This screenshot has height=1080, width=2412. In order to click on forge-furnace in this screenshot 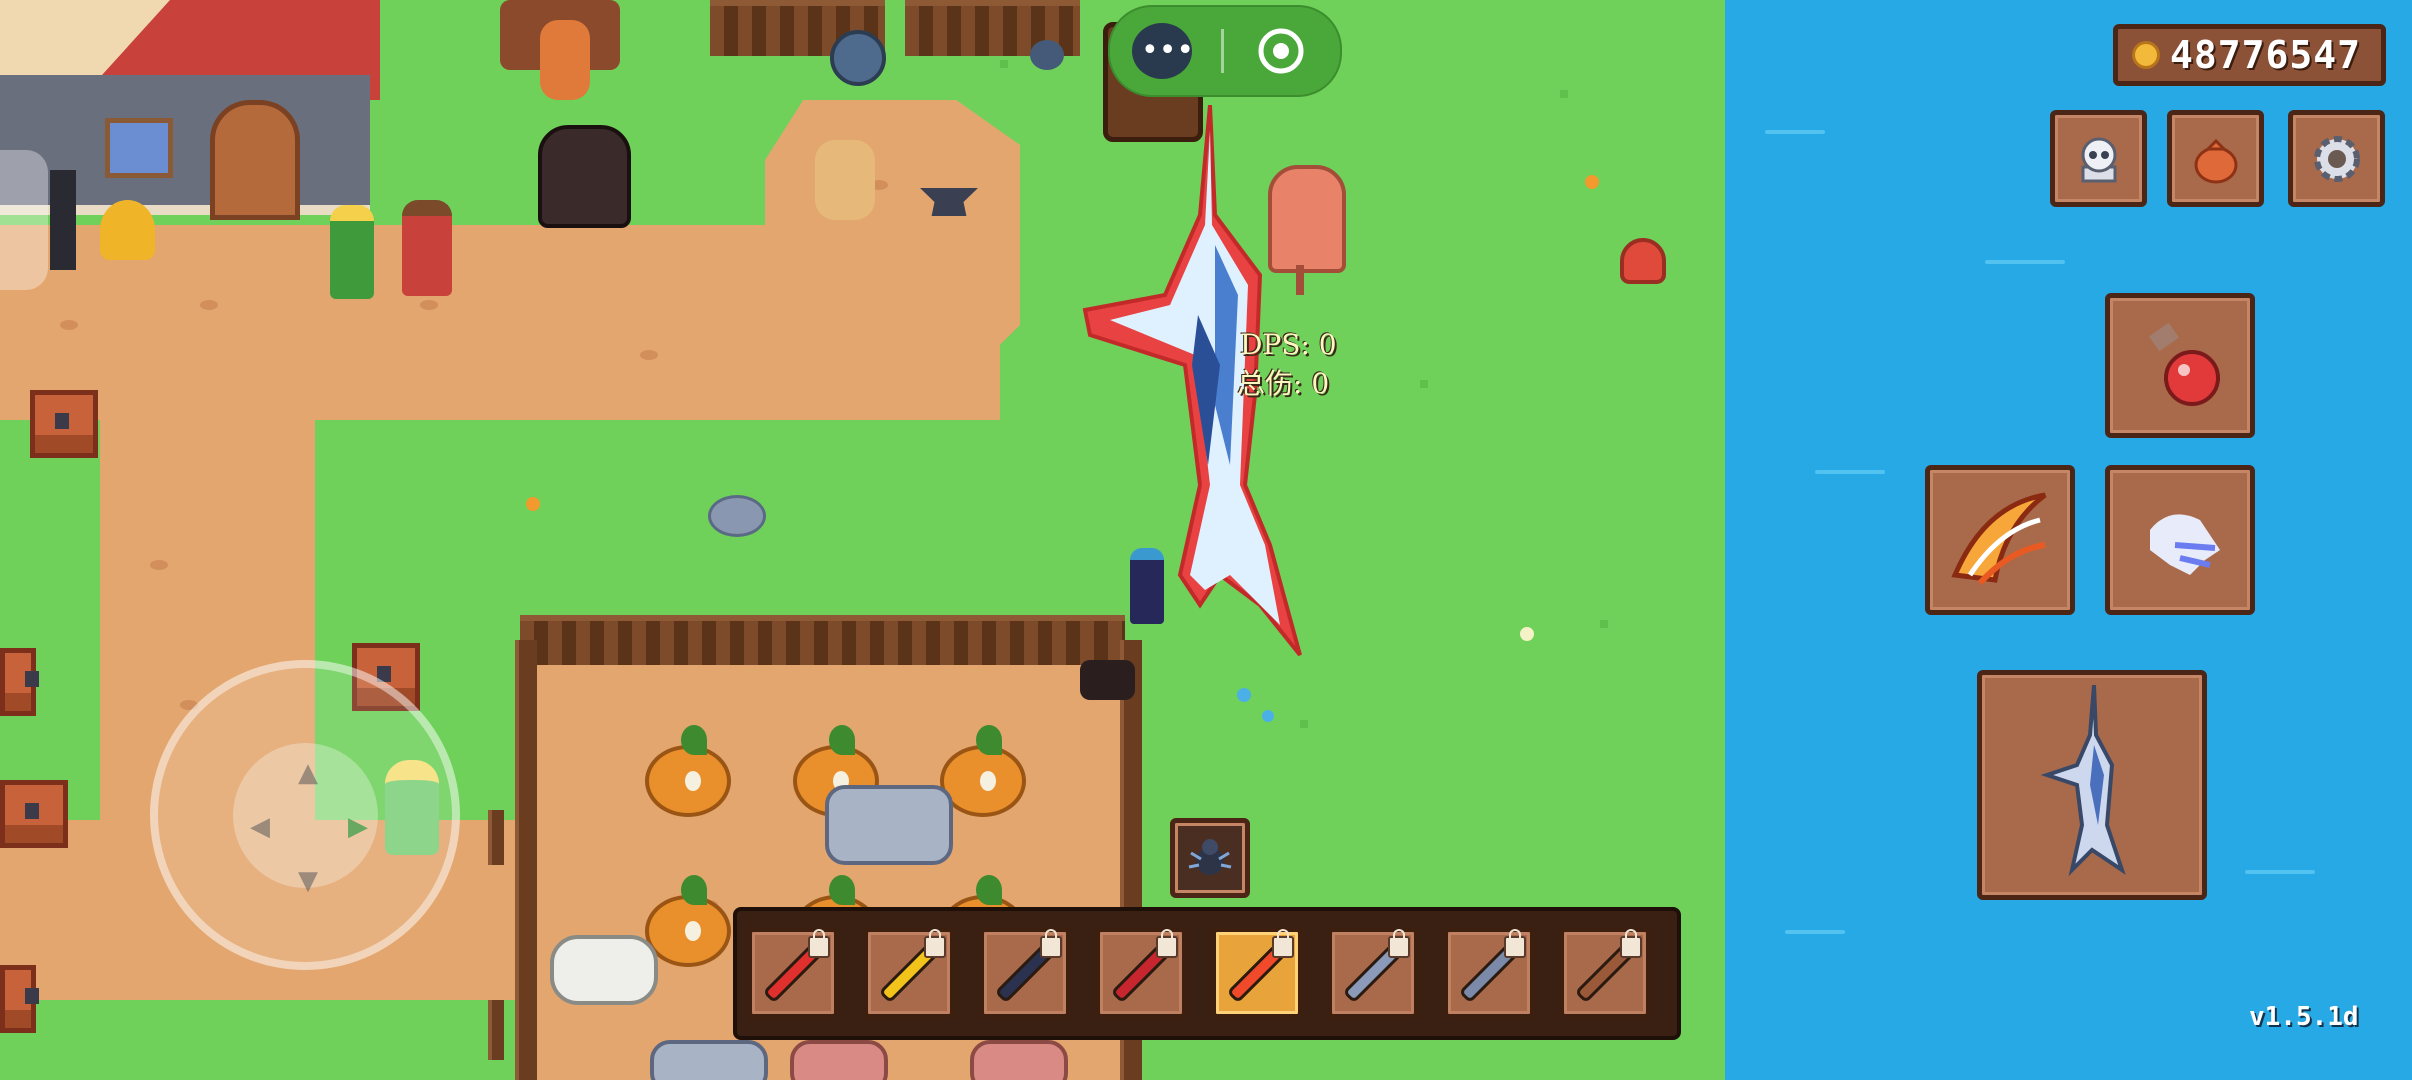, I will do `click(584, 176)`.